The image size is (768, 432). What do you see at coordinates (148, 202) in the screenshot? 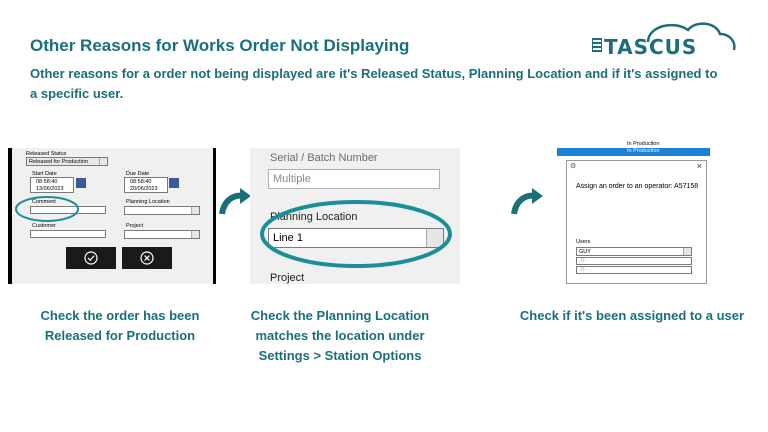
I see `planning-location-label: Planning Location` at bounding box center [148, 202].